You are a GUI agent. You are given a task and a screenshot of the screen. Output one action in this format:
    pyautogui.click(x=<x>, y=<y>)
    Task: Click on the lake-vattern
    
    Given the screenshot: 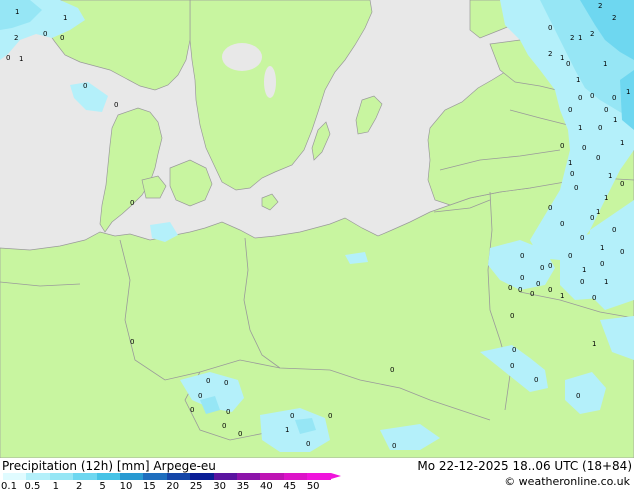 What is the action you would take?
    pyautogui.click(x=270, y=82)
    